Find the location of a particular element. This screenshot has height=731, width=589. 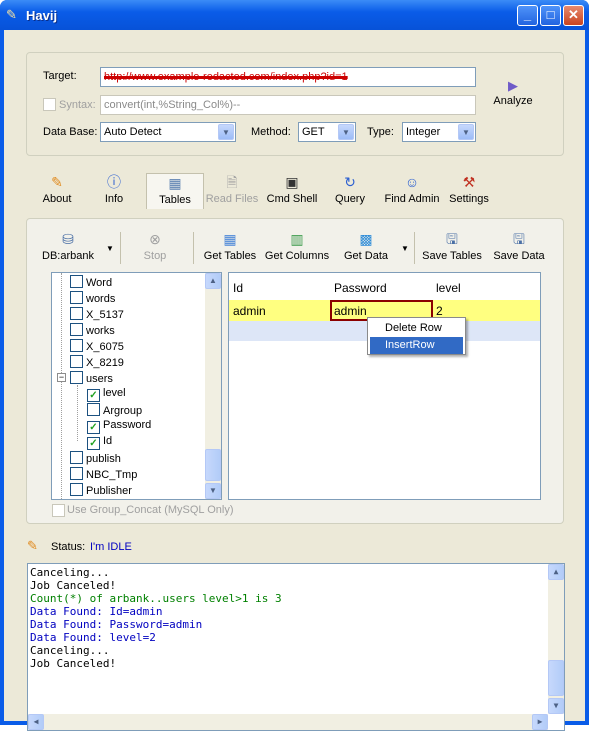

get-columns-label: Get Columns is located at coordinates (297, 256).